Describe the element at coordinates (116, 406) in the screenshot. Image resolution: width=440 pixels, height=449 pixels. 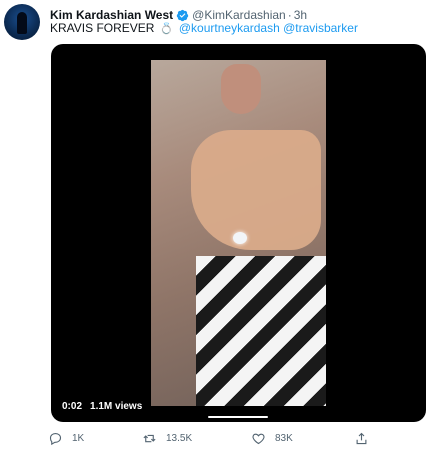
I see `video-views: 1.1M views` at that location.